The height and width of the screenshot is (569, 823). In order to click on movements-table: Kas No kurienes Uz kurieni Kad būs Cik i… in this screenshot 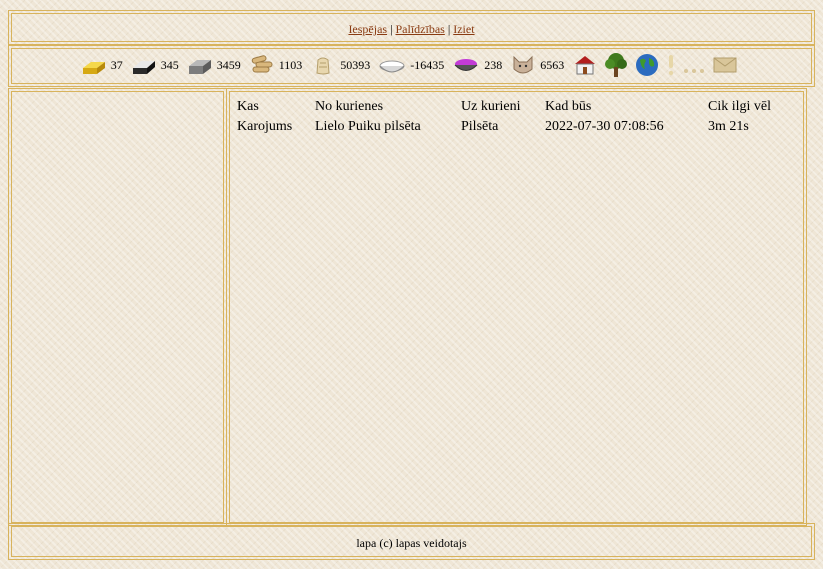, I will do `click(504, 119)`.